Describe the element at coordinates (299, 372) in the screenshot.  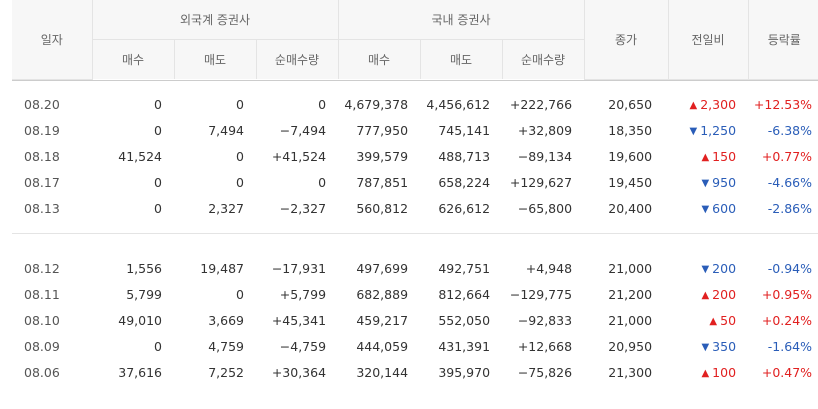
I see `row-foreign-net: +30,364` at that location.